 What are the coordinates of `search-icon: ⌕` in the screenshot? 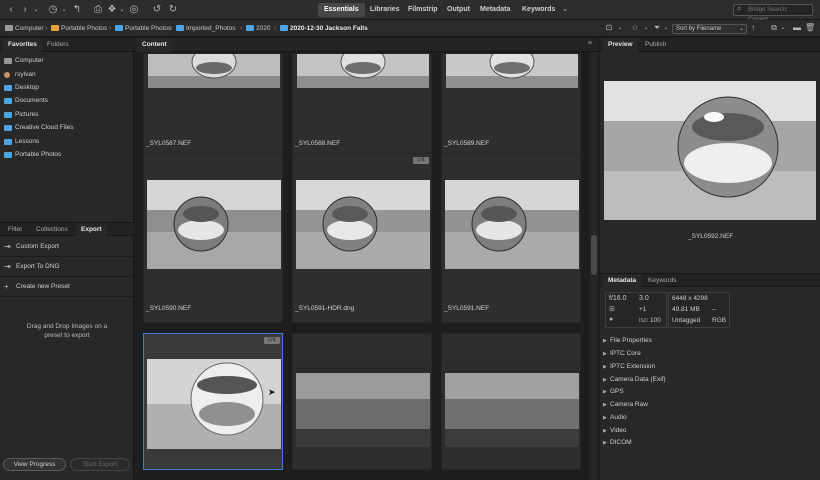 It's located at (739, 8).